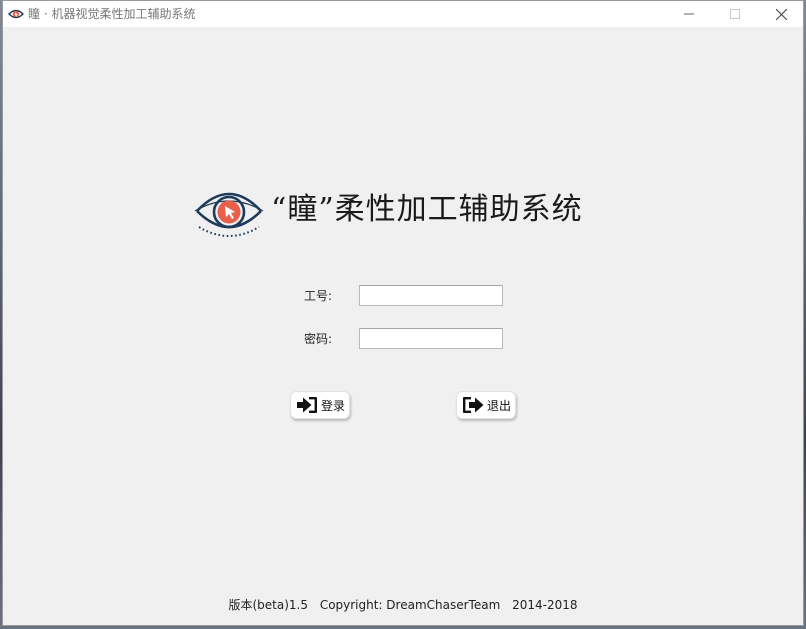  What do you see at coordinates (431, 338) in the screenshot?
I see `password-input` at bounding box center [431, 338].